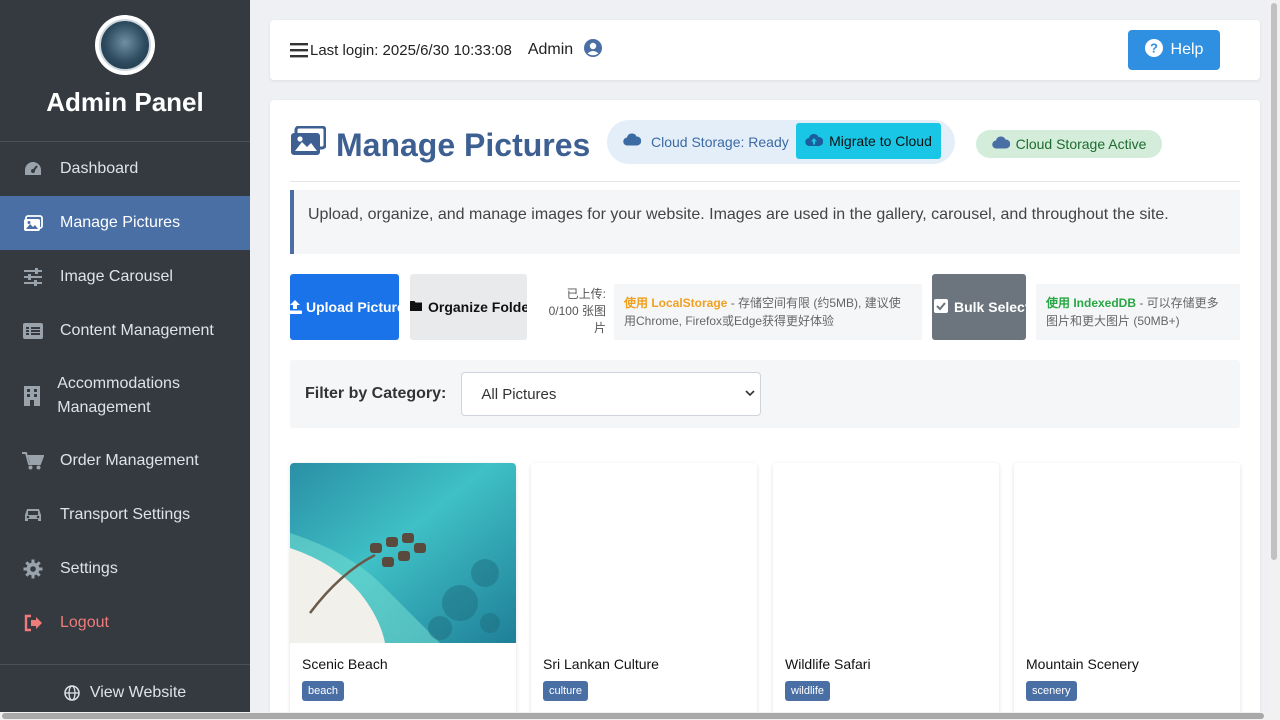  I want to click on sidebar-item-image-carousel: Image Carousel, so click(125, 277).